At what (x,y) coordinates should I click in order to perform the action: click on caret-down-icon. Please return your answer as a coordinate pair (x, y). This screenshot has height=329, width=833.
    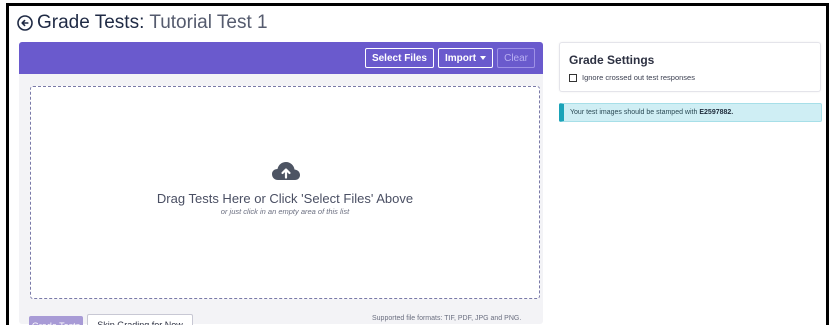
    Looking at the image, I should click on (483, 58).